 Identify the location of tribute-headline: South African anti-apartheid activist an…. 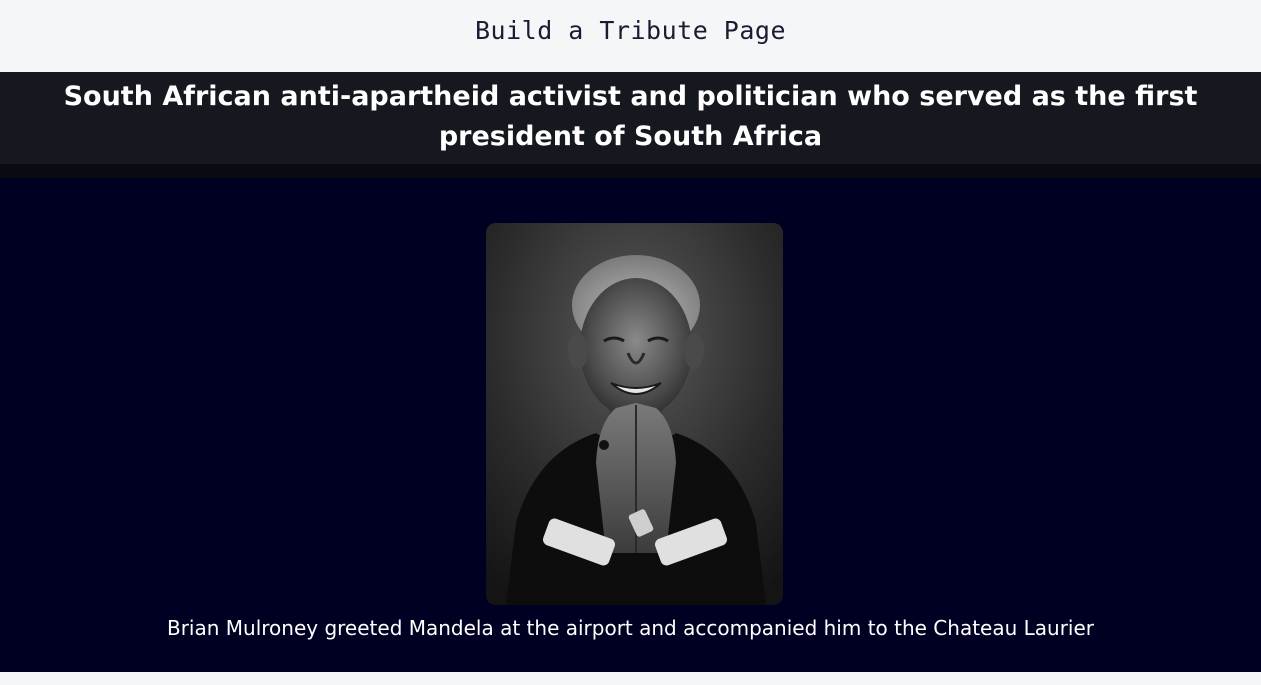
(630, 116).